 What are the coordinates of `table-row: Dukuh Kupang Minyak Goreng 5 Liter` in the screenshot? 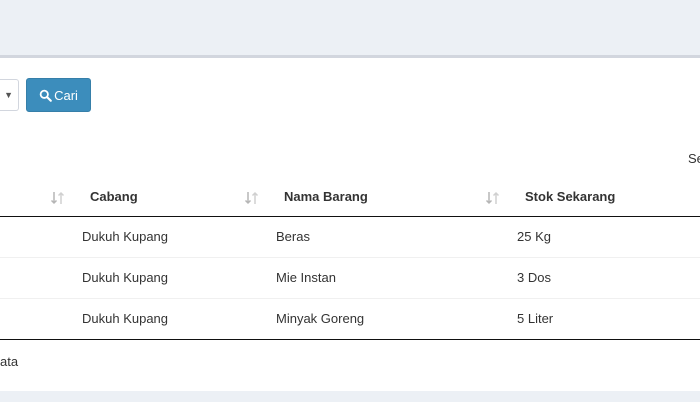 It's located at (350, 319).